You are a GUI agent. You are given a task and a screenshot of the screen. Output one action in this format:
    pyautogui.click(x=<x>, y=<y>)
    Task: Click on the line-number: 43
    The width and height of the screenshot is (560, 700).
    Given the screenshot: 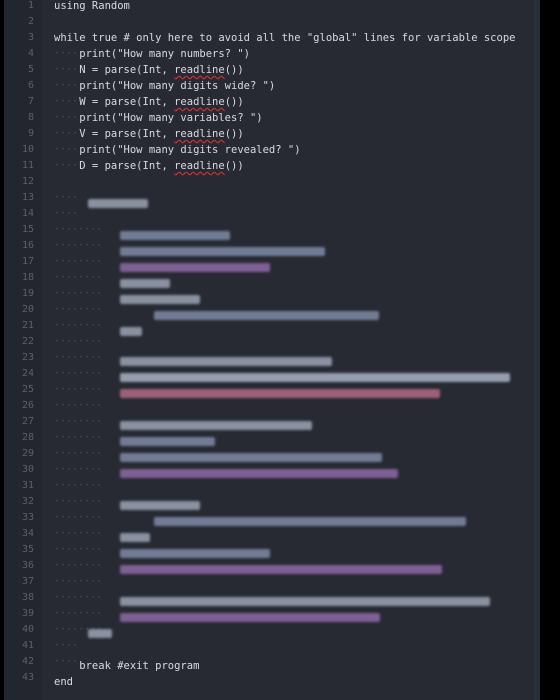 What is the action you would take?
    pyautogui.click(x=27, y=677)
    